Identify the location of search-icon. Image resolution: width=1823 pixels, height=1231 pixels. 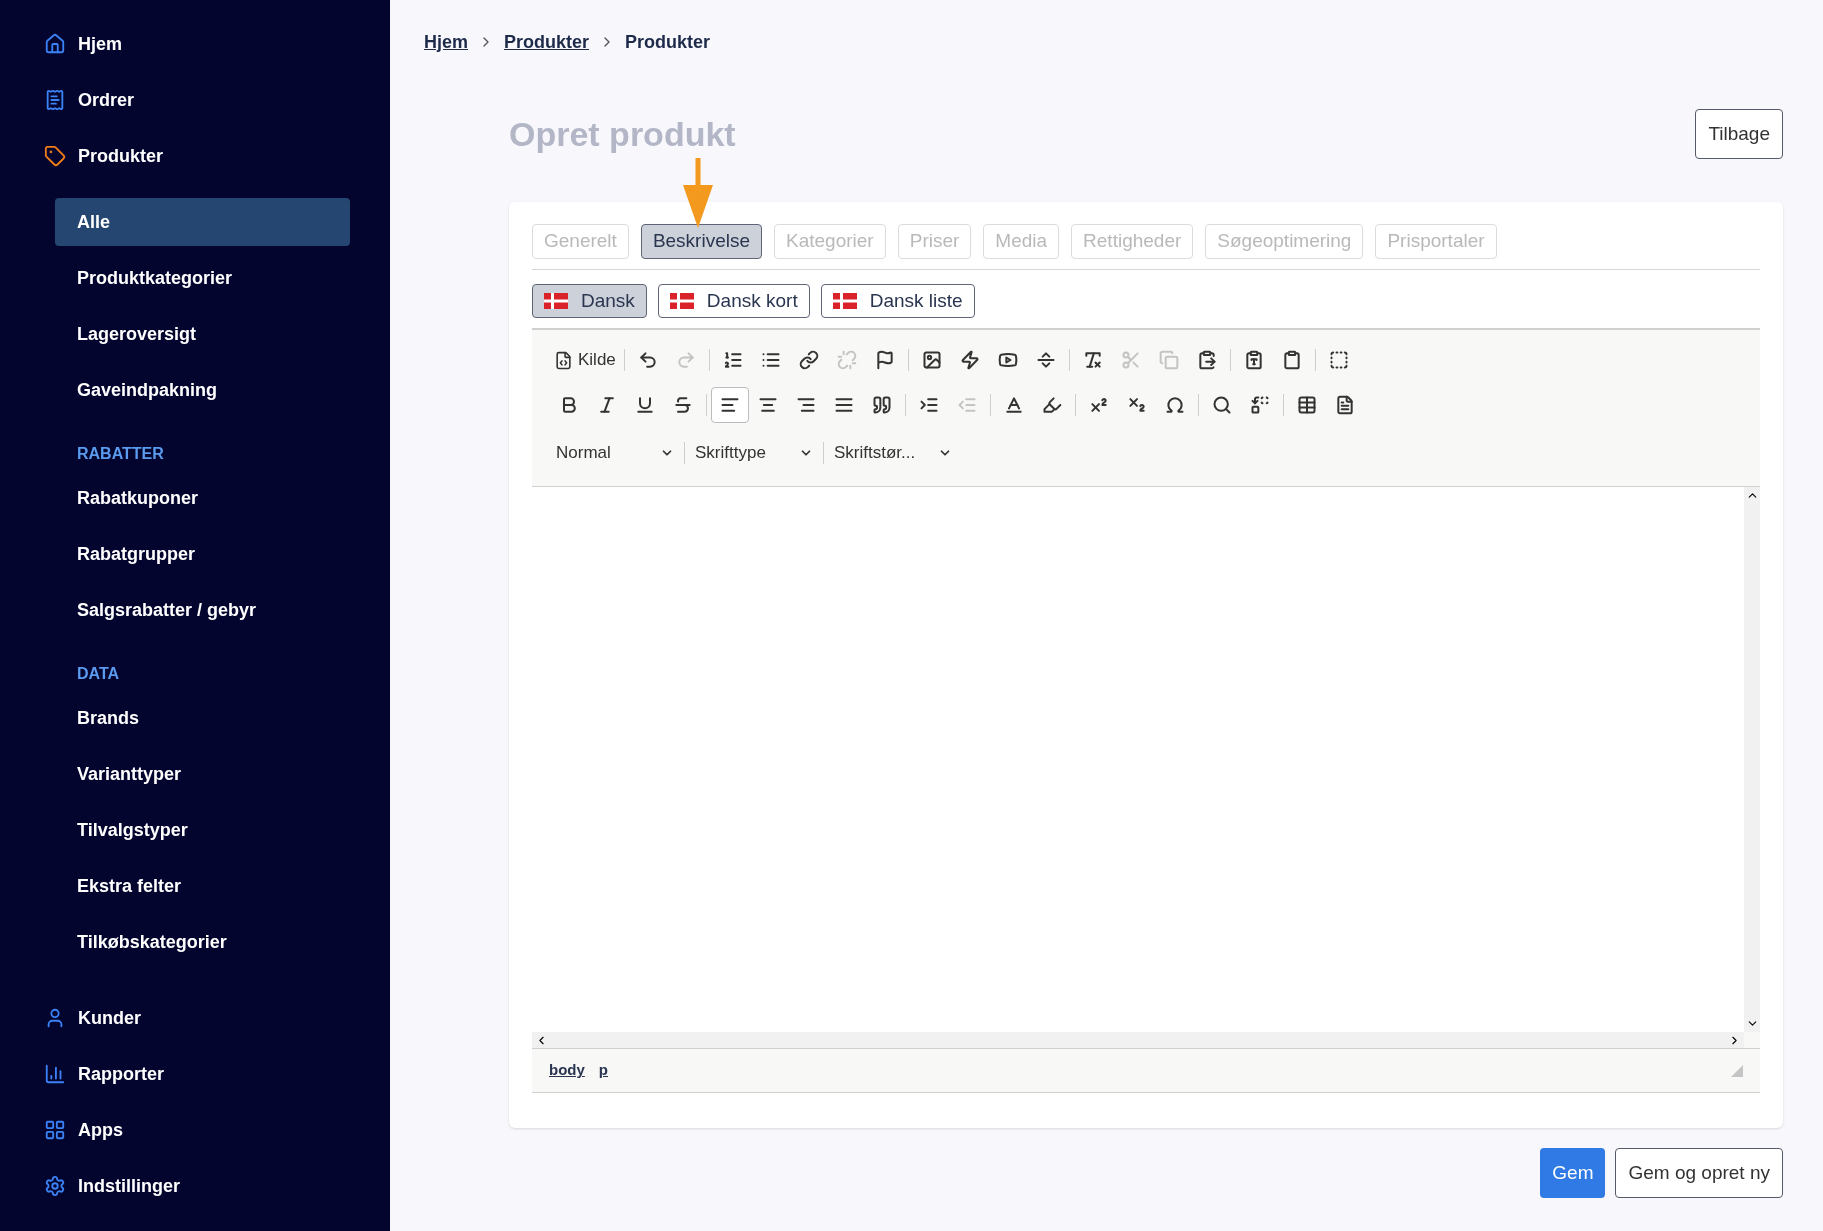
(1222, 405).